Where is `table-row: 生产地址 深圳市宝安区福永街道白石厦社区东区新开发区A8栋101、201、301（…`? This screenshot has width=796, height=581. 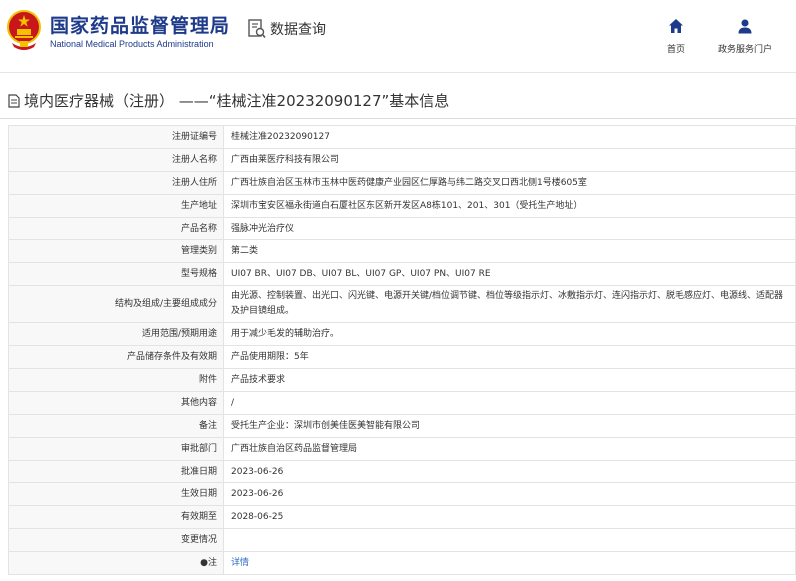
table-row: 生产地址 深圳市宝安区福永街道白石厦社区东区新开发区A8栋101、201、301（… is located at coordinates (402, 205).